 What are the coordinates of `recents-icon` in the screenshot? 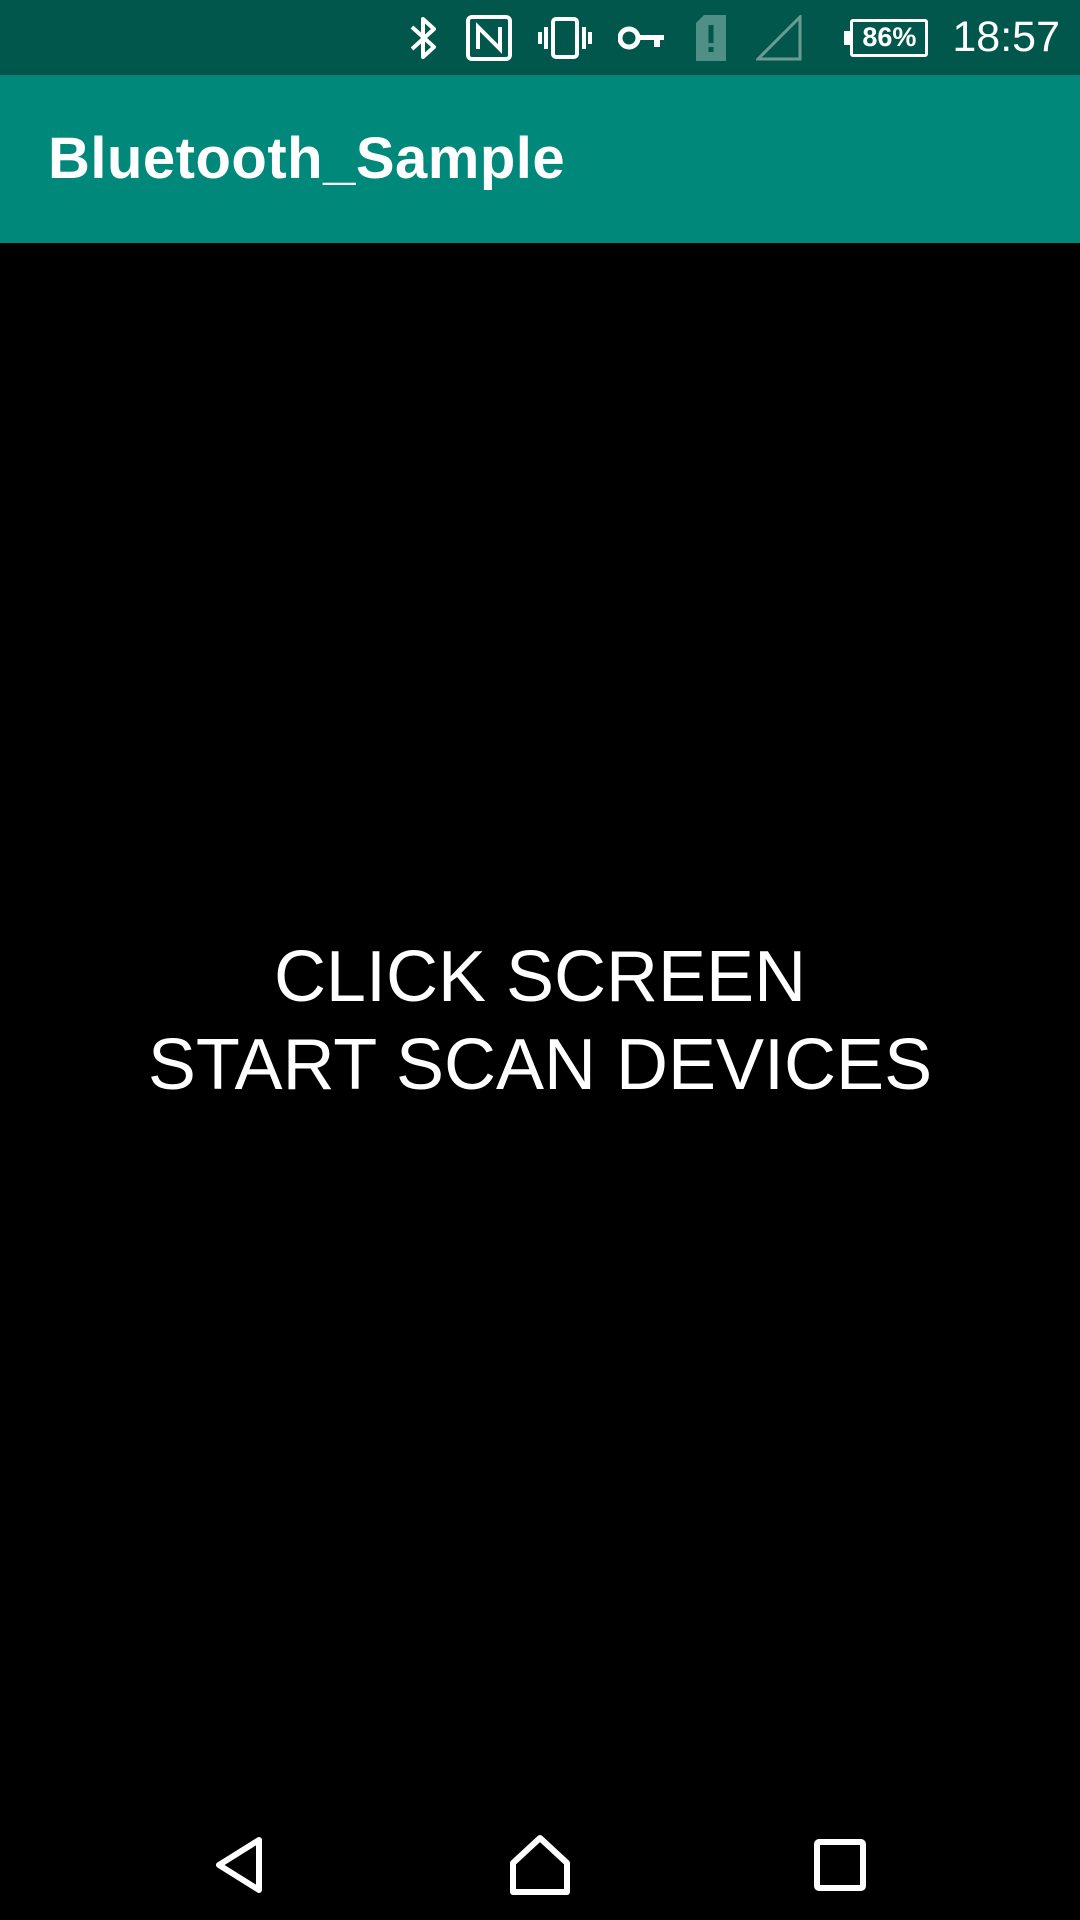 It's located at (840, 1865).